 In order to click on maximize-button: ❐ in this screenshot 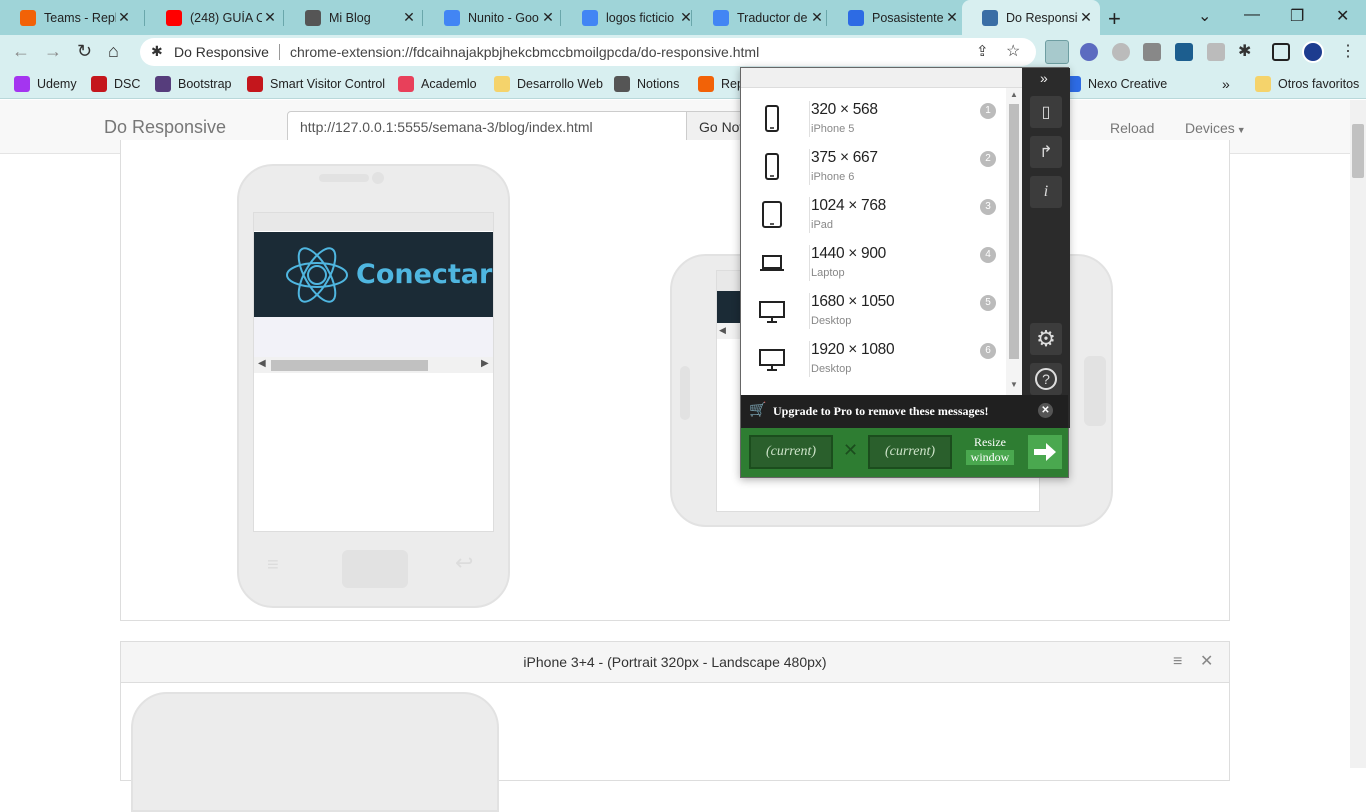, I will do `click(1297, 16)`.